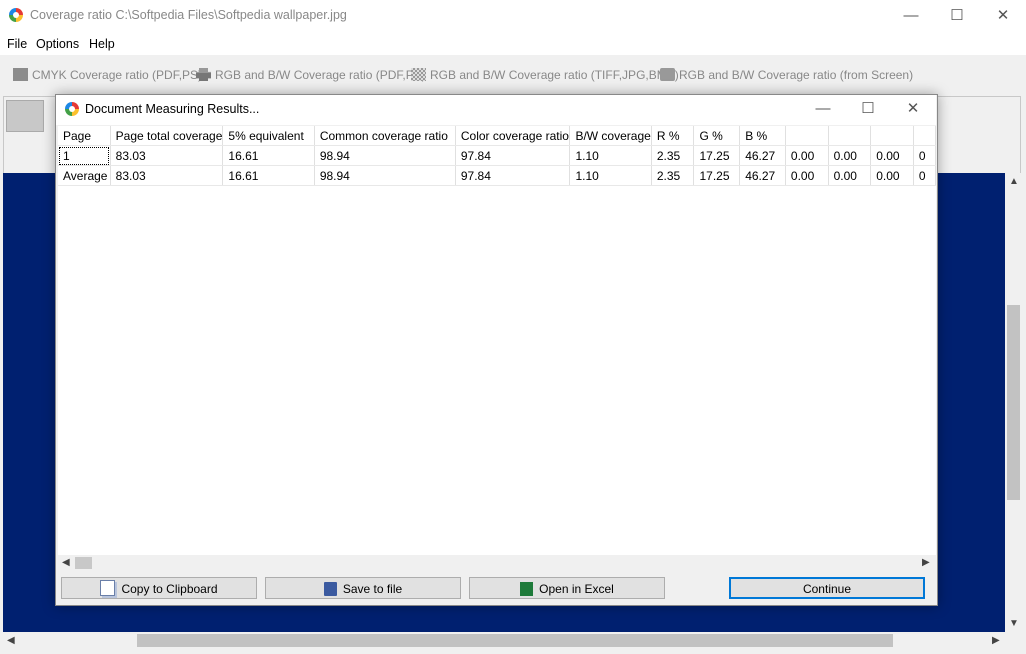 This screenshot has height=654, width=1026. I want to click on dialog-logo-icon, so click(72, 109).